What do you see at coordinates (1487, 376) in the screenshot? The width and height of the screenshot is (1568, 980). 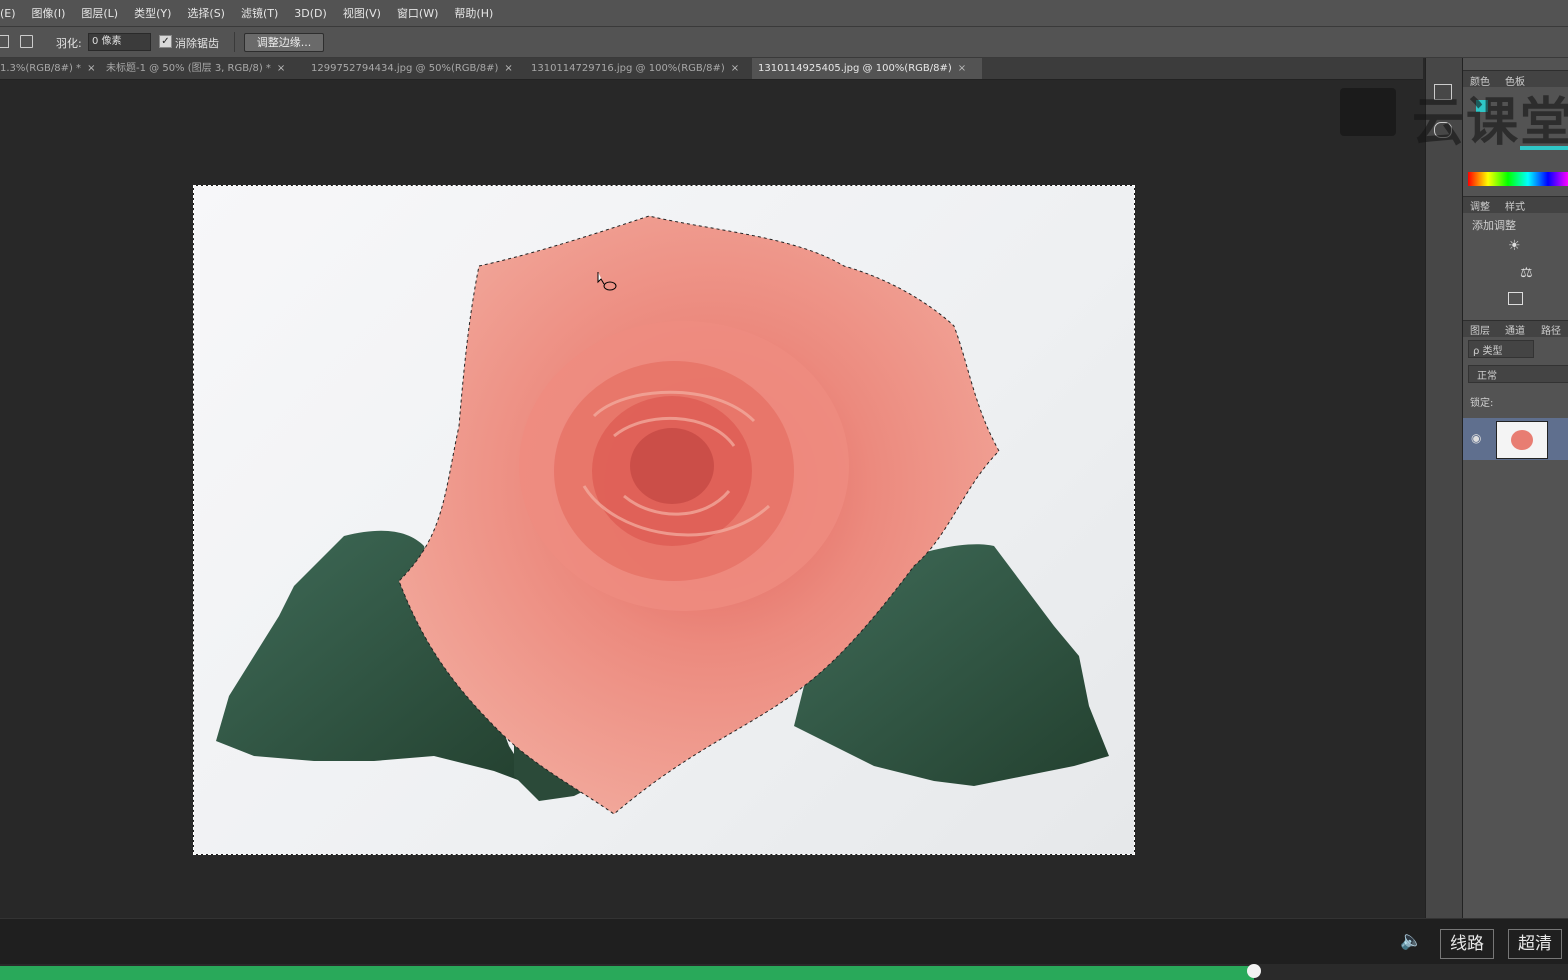 I see `blend-mode-value: 正常` at bounding box center [1487, 376].